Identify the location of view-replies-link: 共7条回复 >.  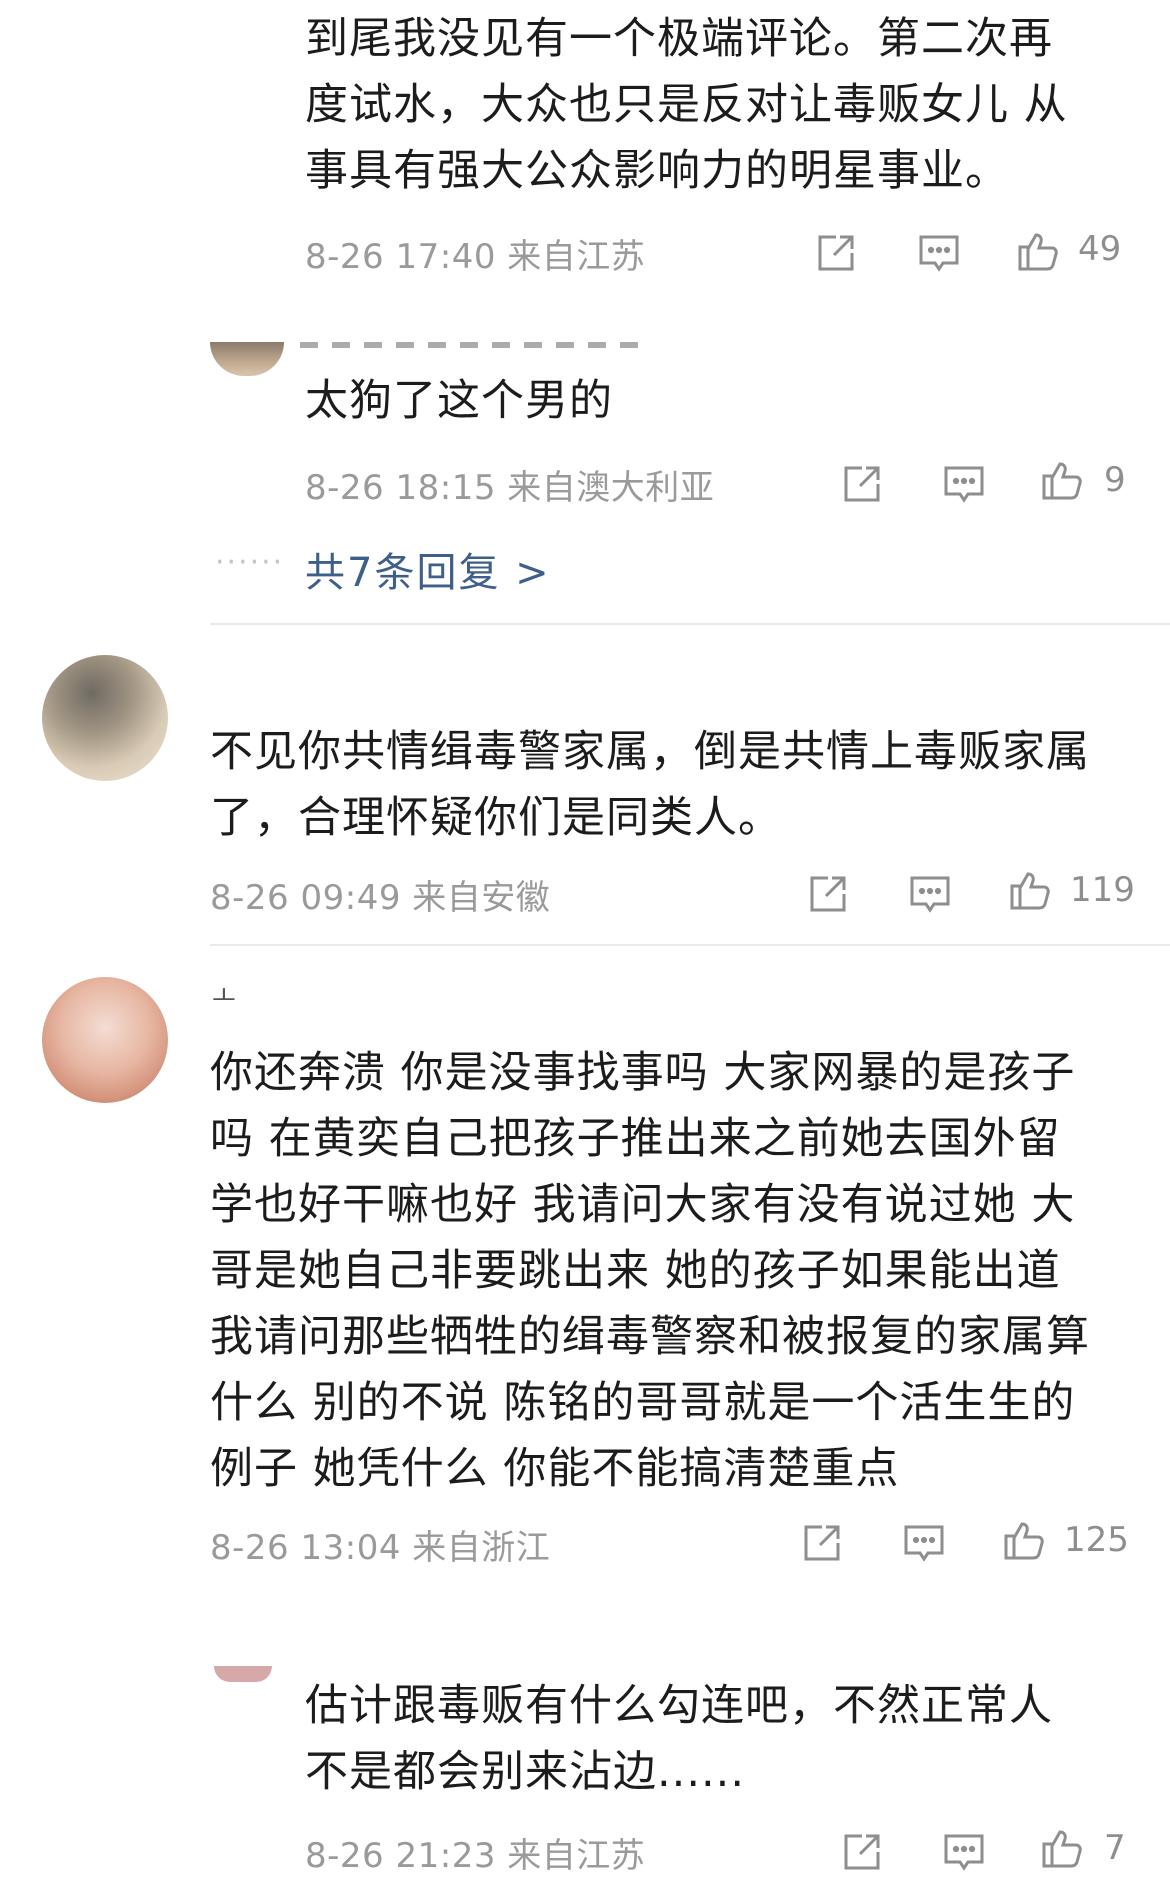
(428, 569).